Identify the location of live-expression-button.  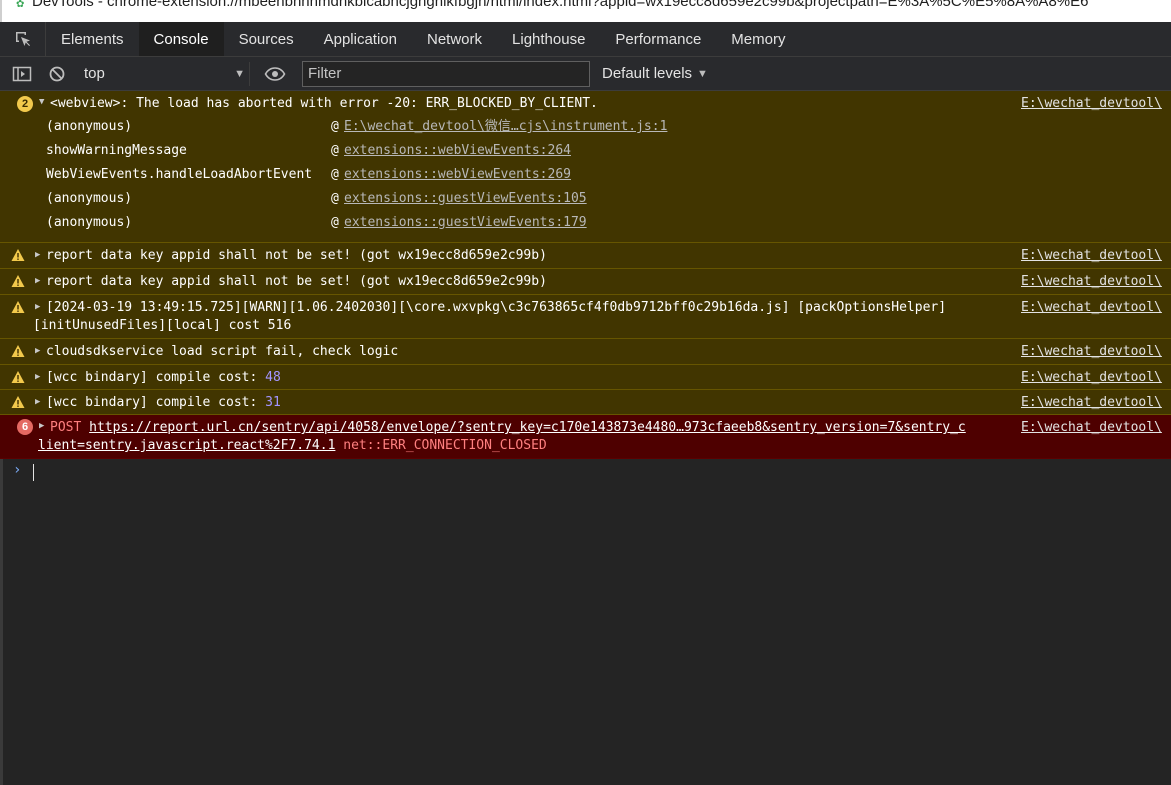
(275, 74).